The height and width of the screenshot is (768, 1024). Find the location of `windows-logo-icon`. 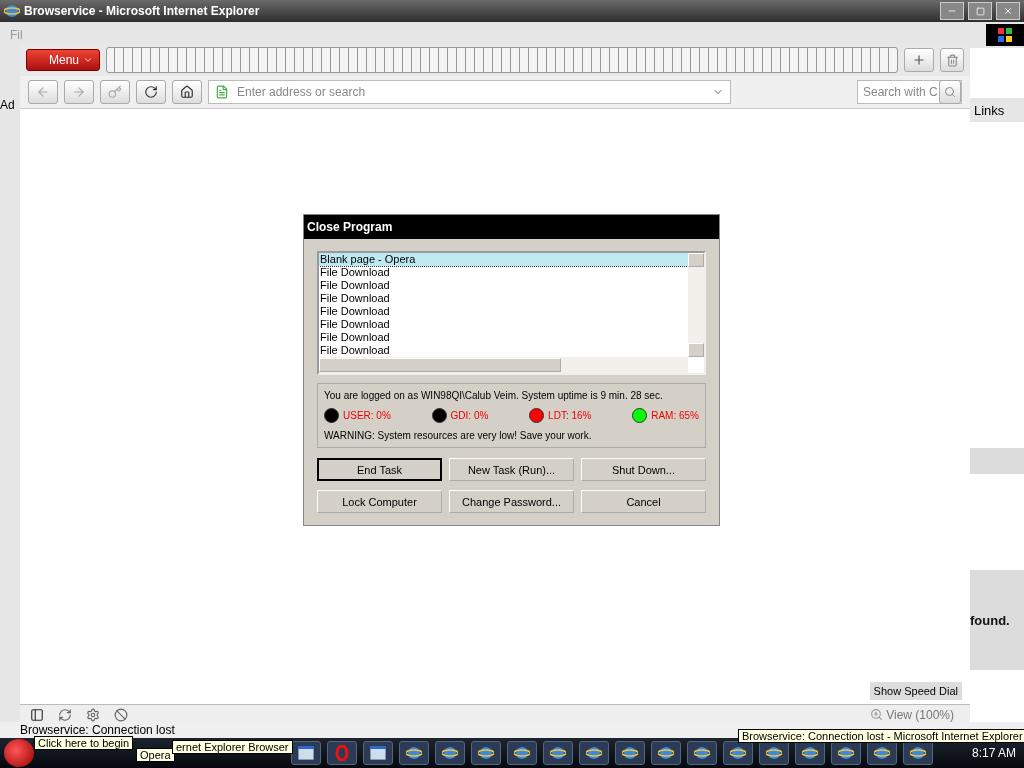

windows-logo-icon is located at coordinates (1005, 35).